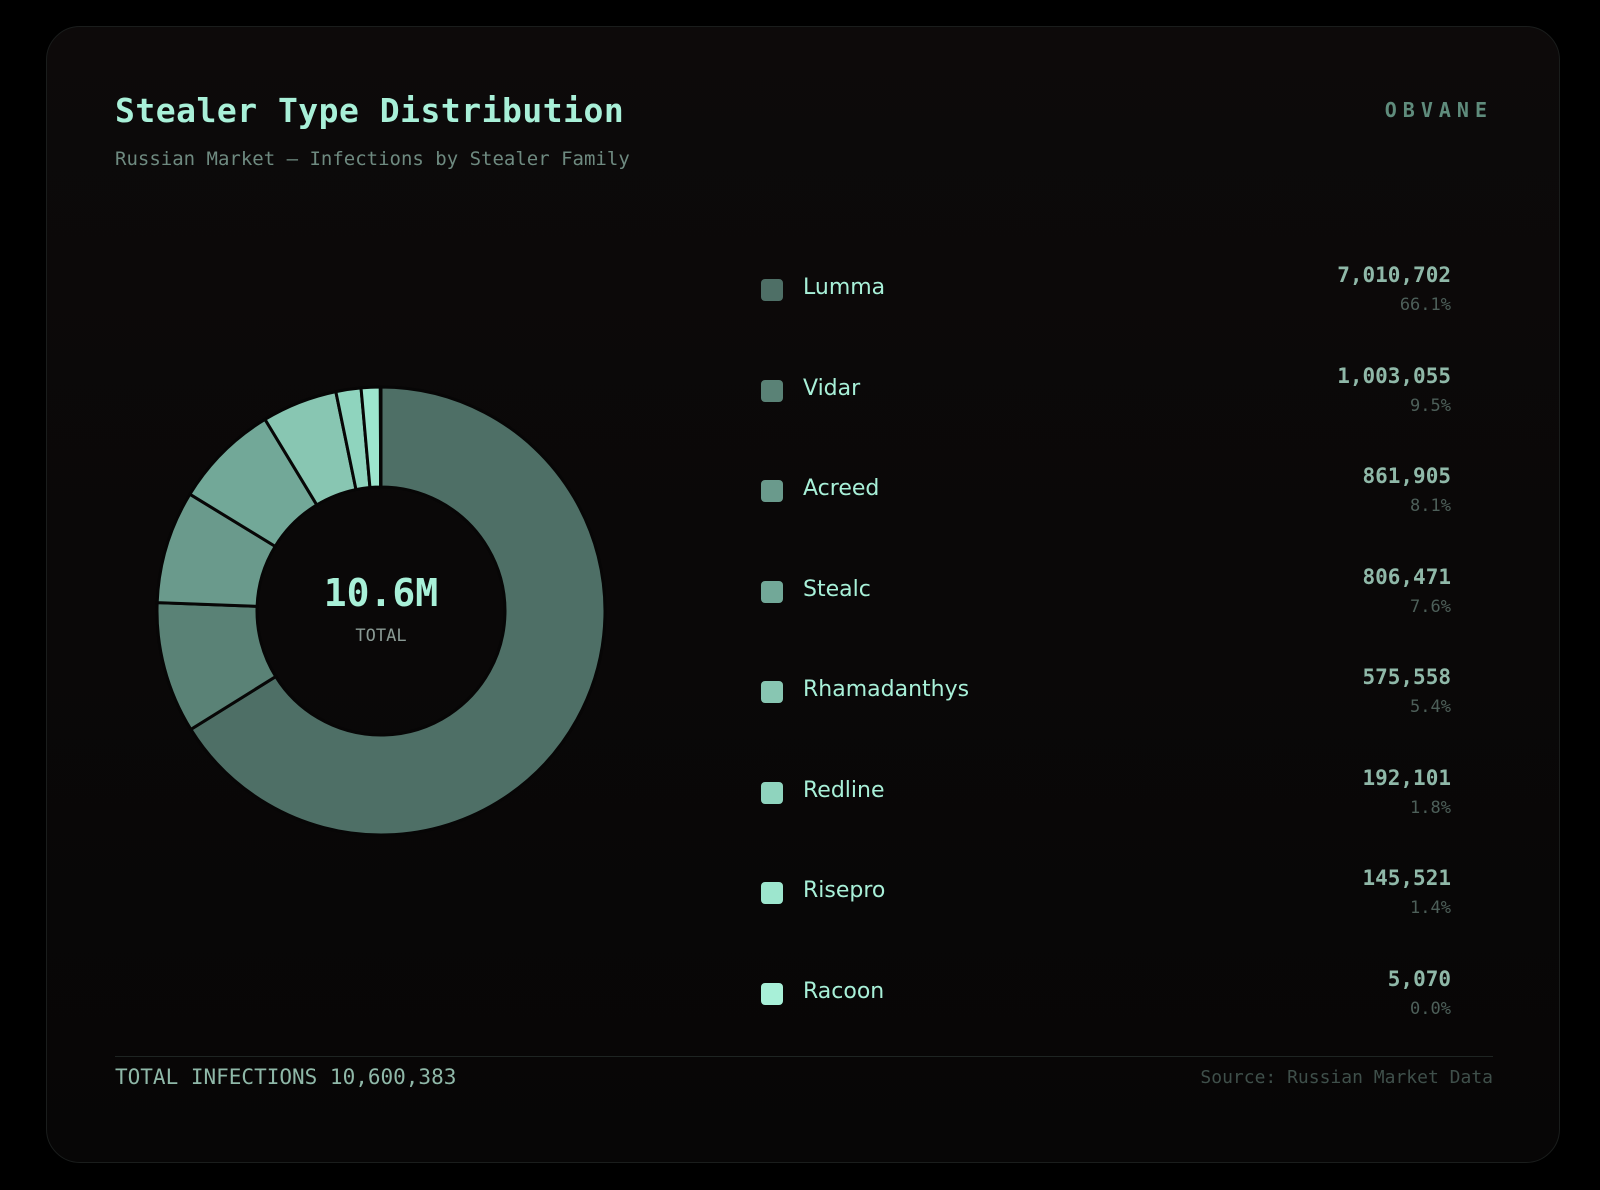  I want to click on chart-title: Stealer Type Distribution, so click(370, 110).